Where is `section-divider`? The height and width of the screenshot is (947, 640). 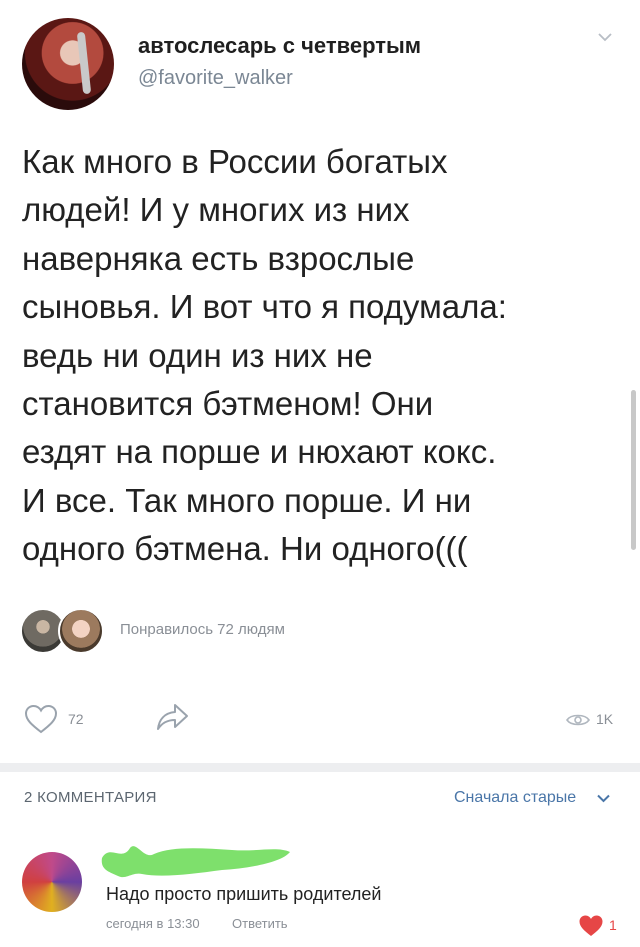 section-divider is located at coordinates (320, 767).